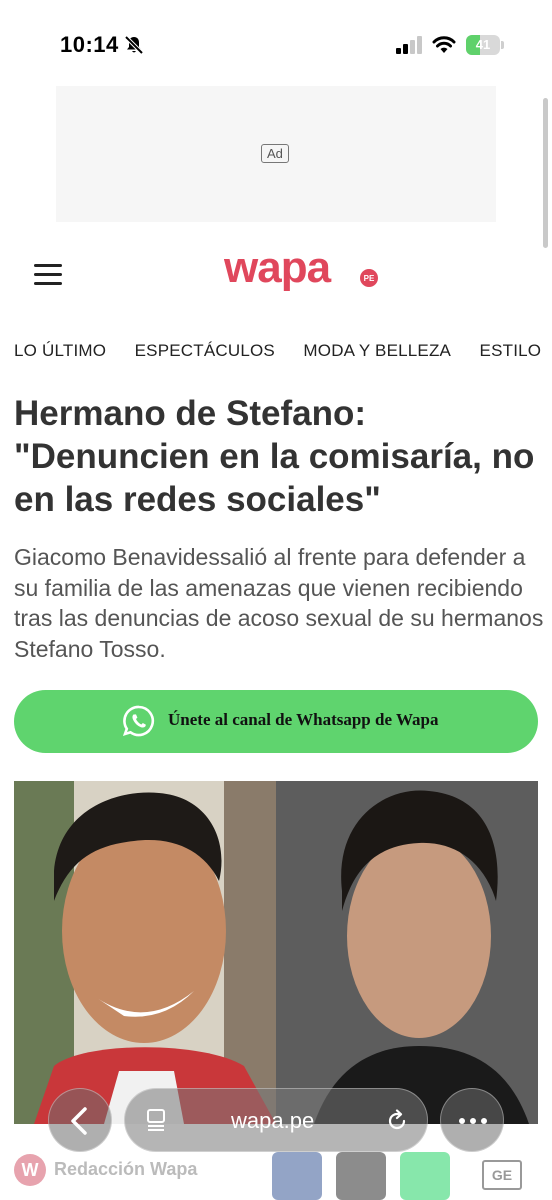  I want to click on address-bar: wapa.pe, so click(276, 1120).